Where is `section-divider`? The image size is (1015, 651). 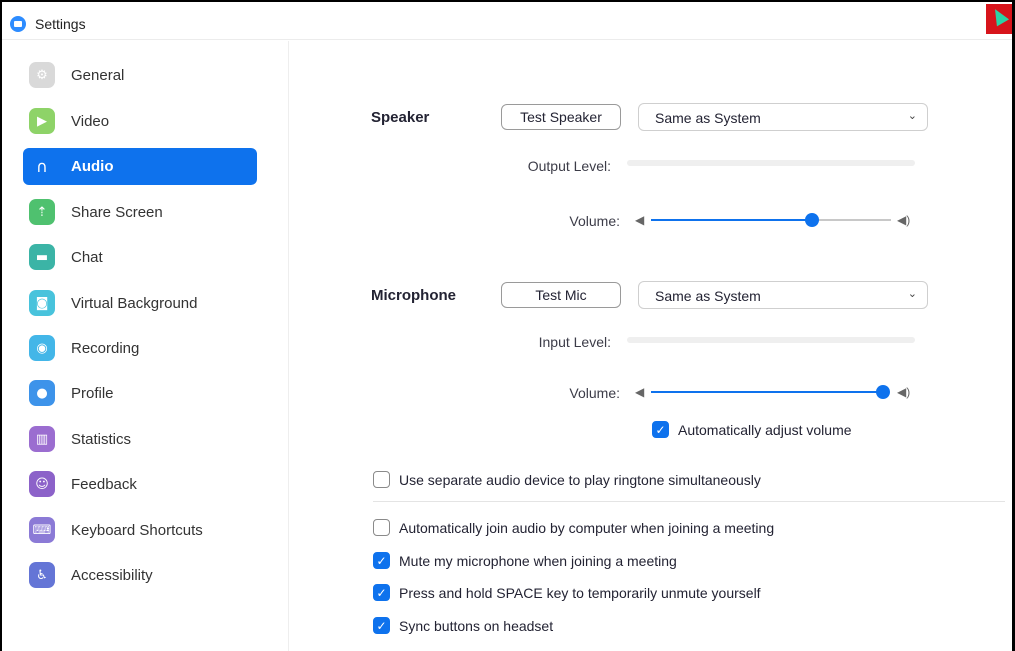 section-divider is located at coordinates (689, 501).